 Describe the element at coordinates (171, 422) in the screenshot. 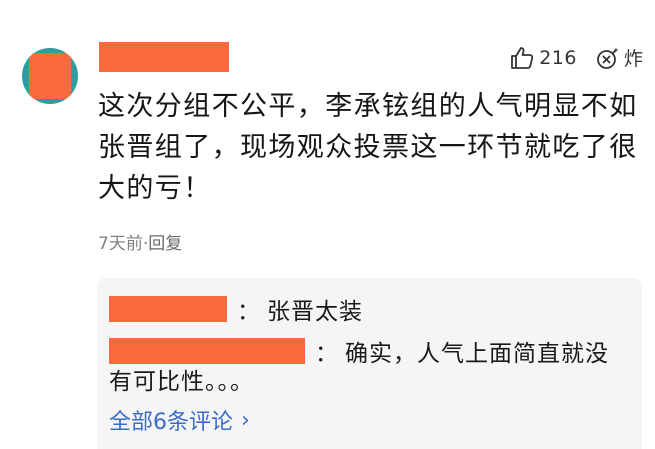

I see `view-all-replies-label: 全部6条评论` at that location.